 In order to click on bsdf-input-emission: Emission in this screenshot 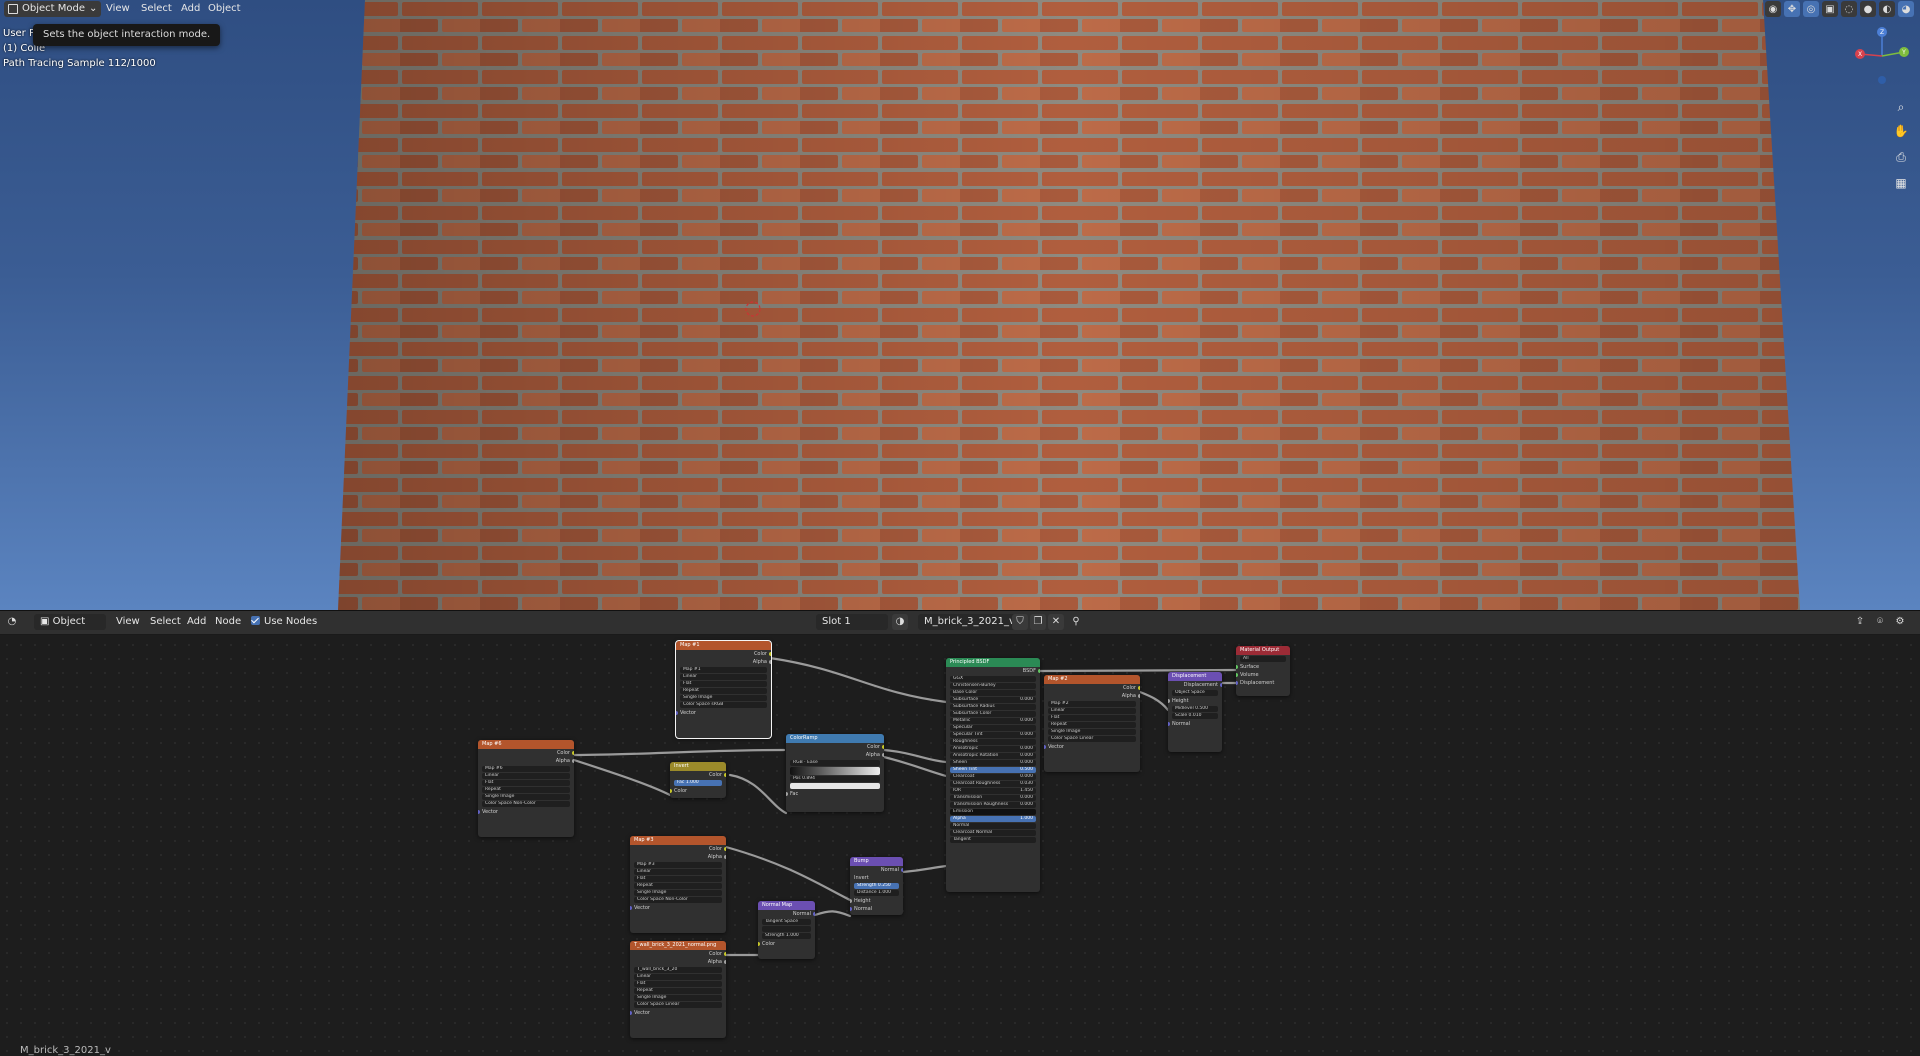, I will do `click(993, 812)`.